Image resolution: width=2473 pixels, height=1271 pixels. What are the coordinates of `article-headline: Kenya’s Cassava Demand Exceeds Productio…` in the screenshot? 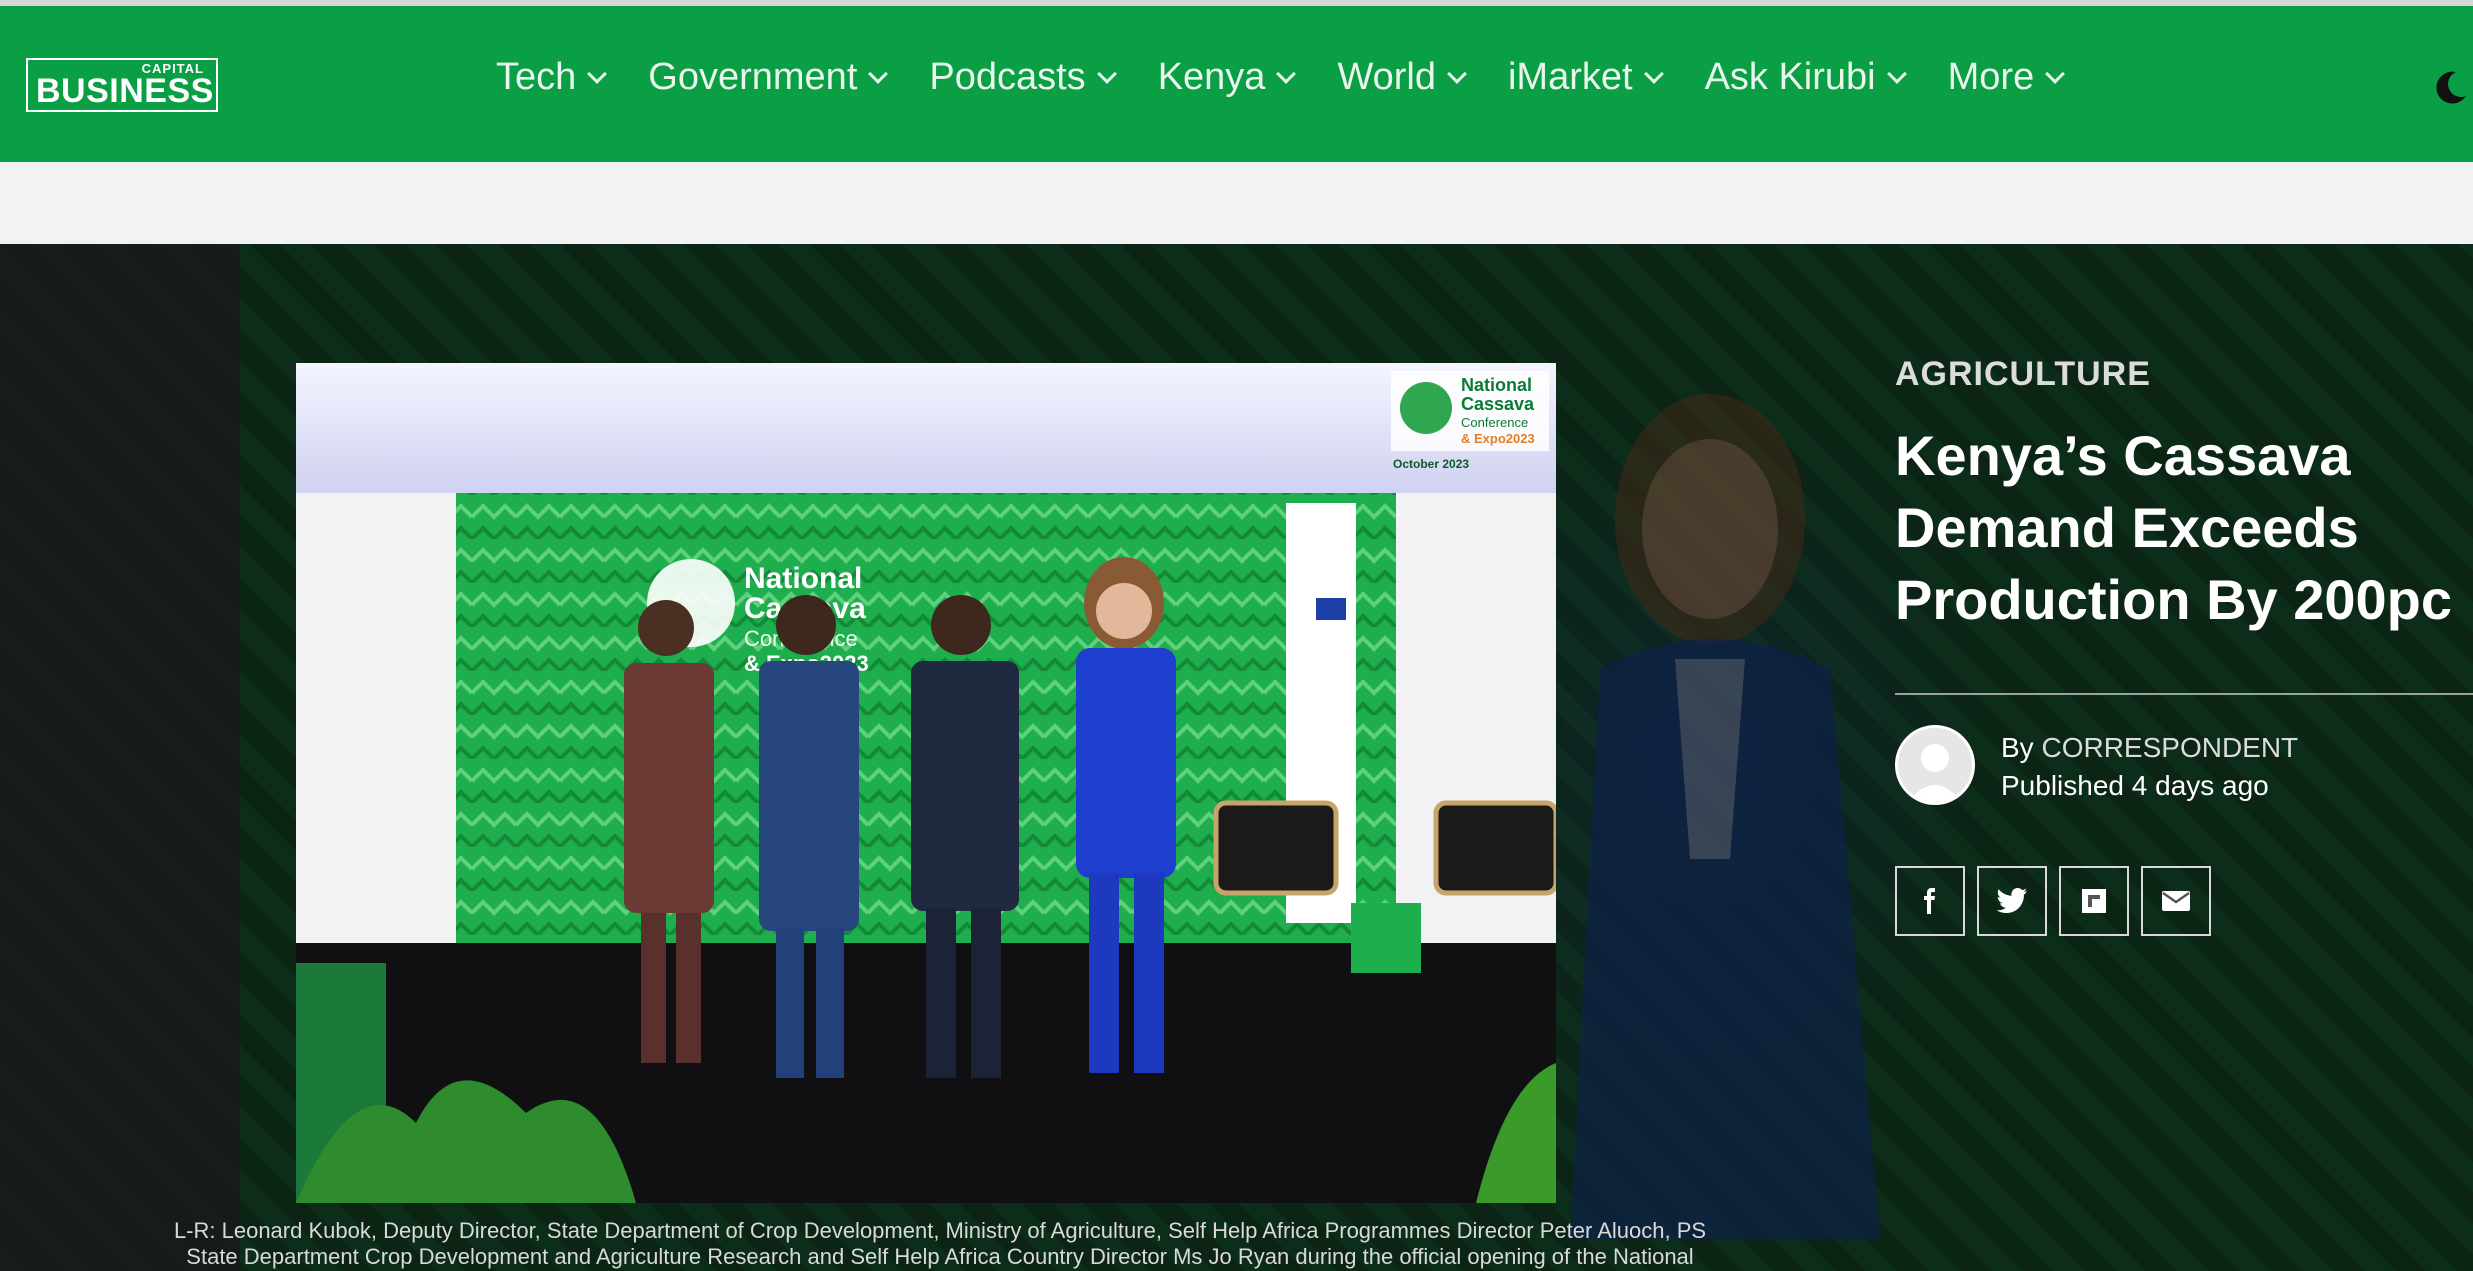 It's located at (2174, 527).